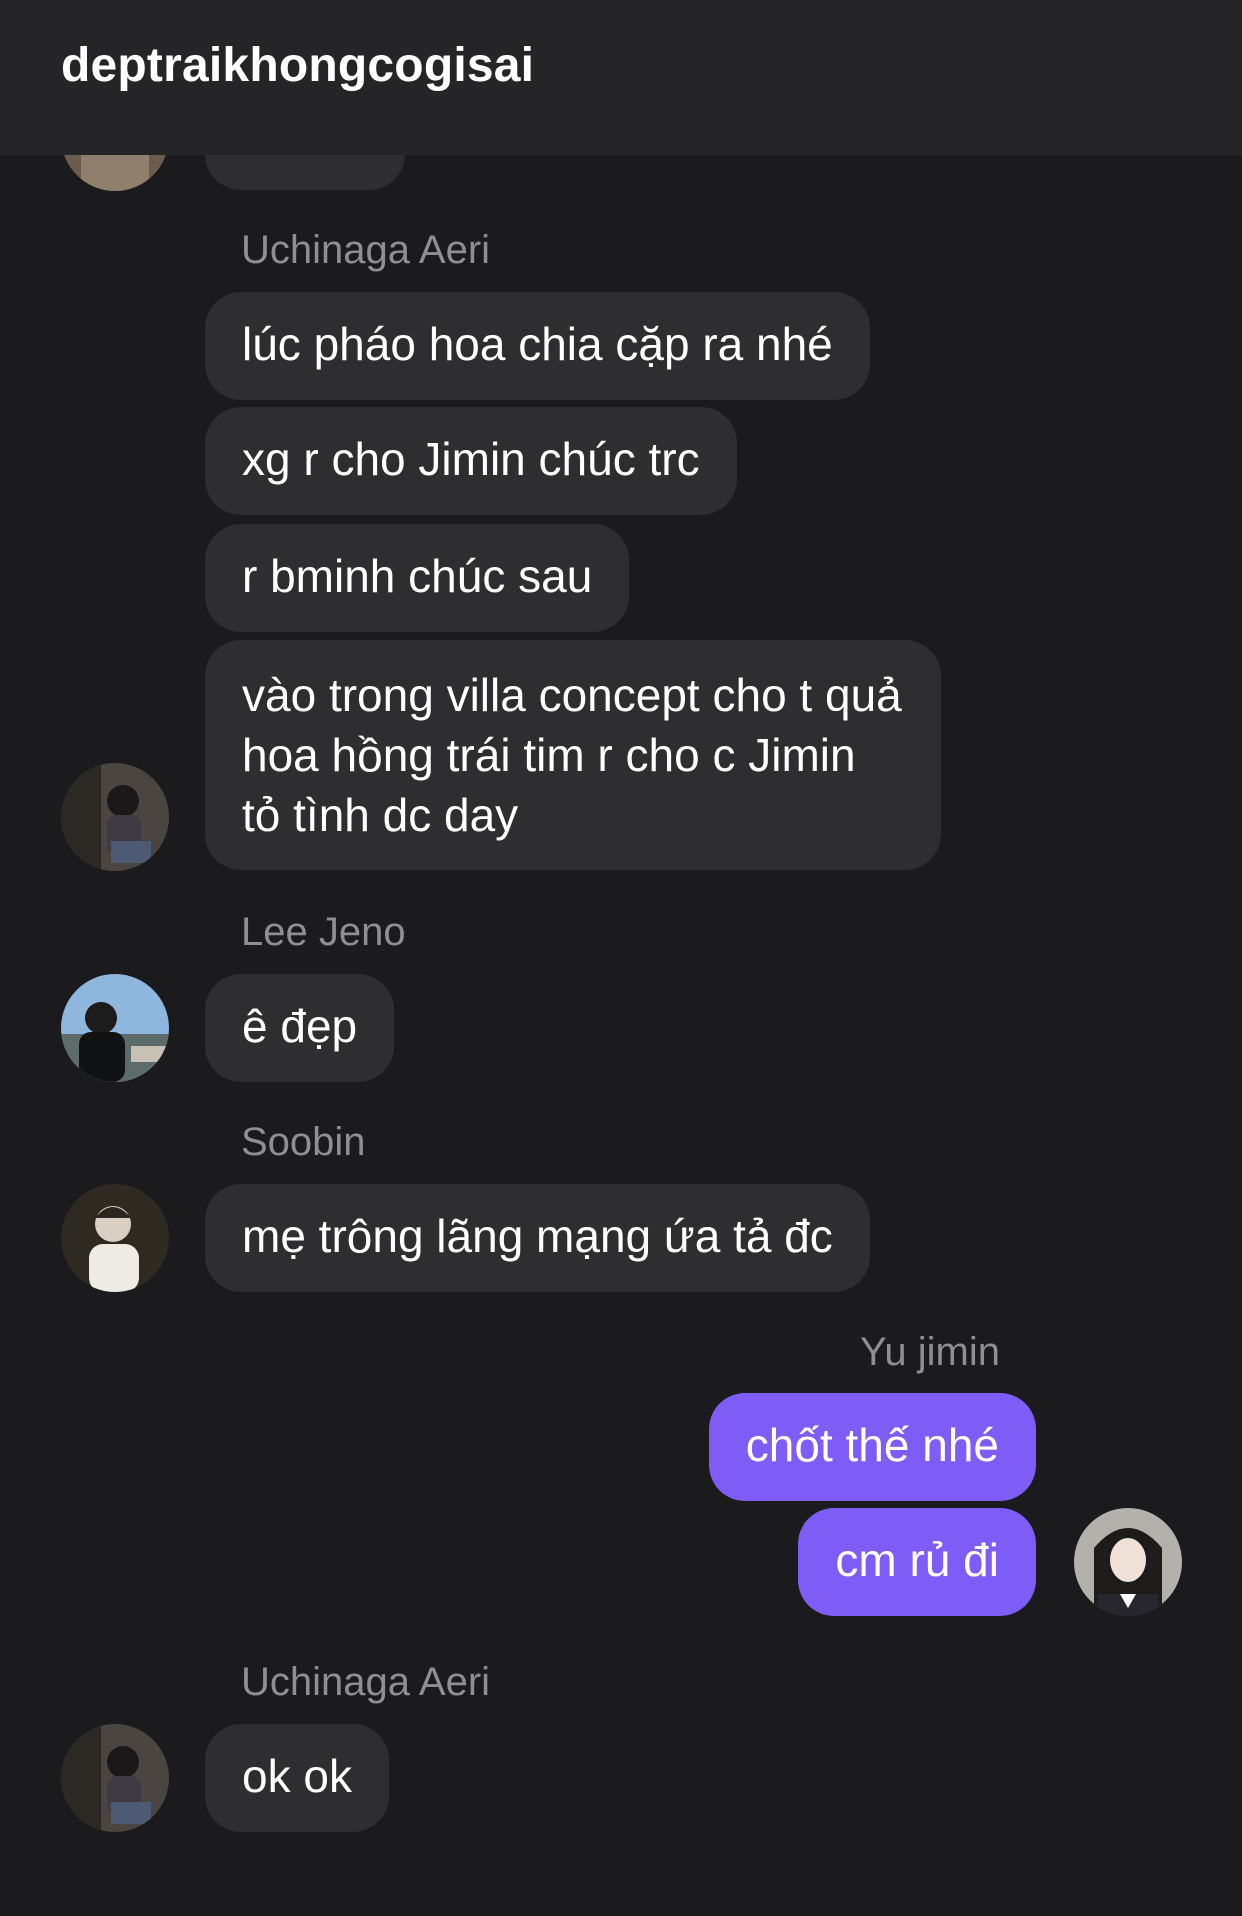  Describe the element at coordinates (917, 1562) in the screenshot. I see `outgoing-message-bubble: cm rủ đi` at that location.